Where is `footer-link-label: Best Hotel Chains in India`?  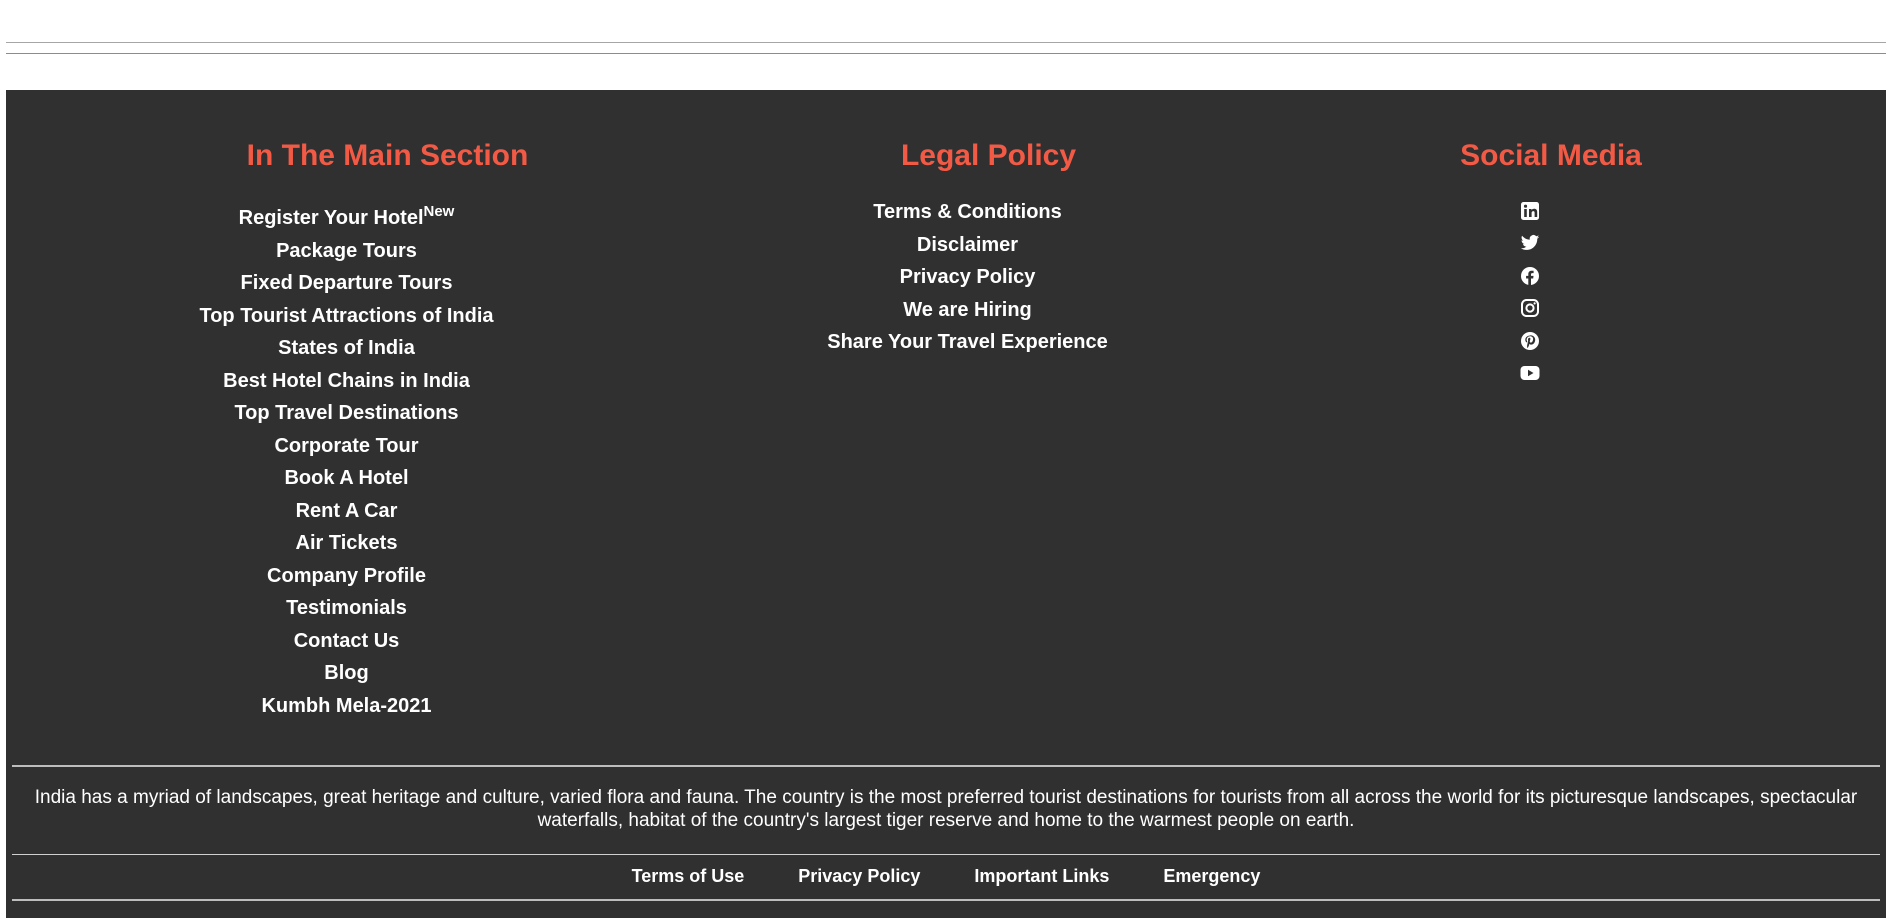 footer-link-label: Best Hotel Chains in India is located at coordinates (346, 380).